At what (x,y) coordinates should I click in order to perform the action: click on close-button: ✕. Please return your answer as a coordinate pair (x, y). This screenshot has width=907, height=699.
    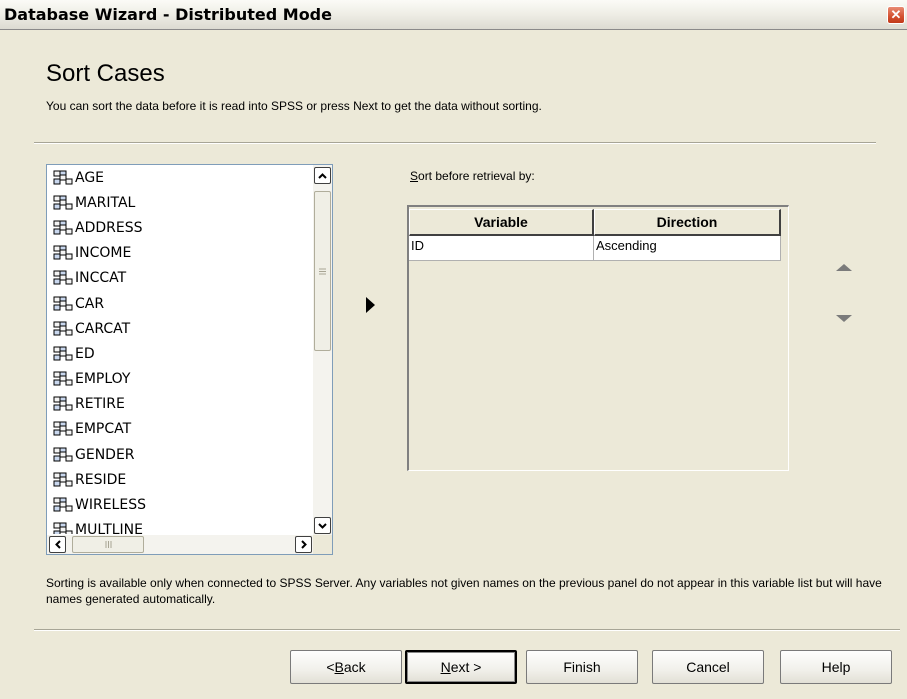
    Looking at the image, I should click on (896, 15).